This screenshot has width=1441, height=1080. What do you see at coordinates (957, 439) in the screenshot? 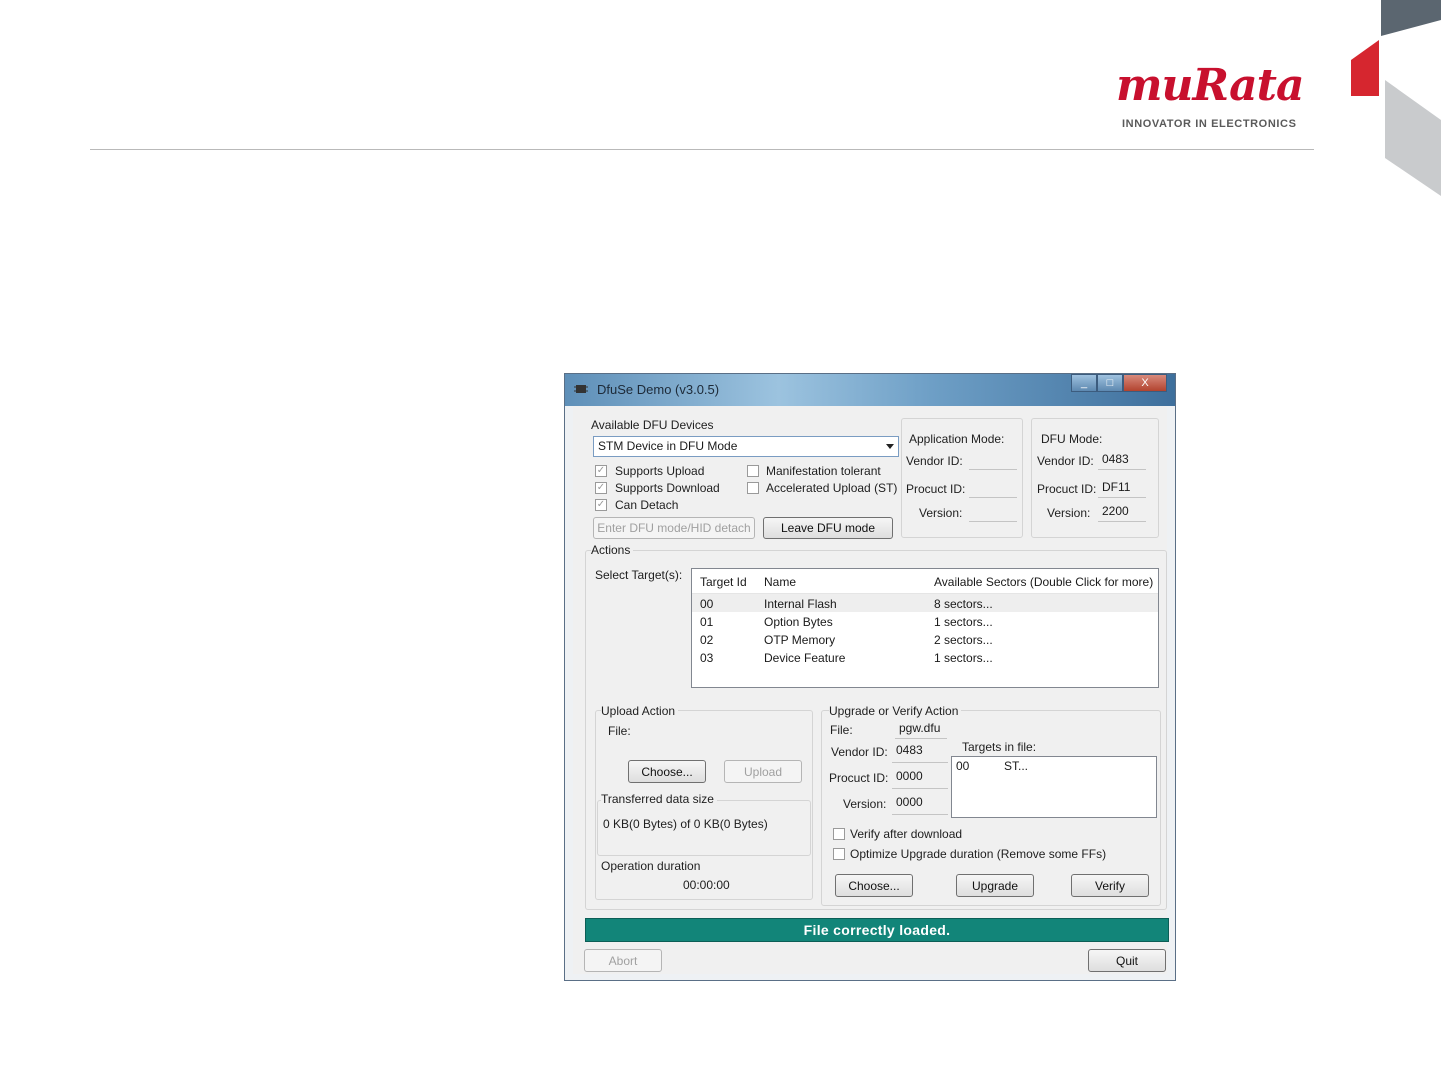
I see `application-mode-heading: Application Mode:` at bounding box center [957, 439].